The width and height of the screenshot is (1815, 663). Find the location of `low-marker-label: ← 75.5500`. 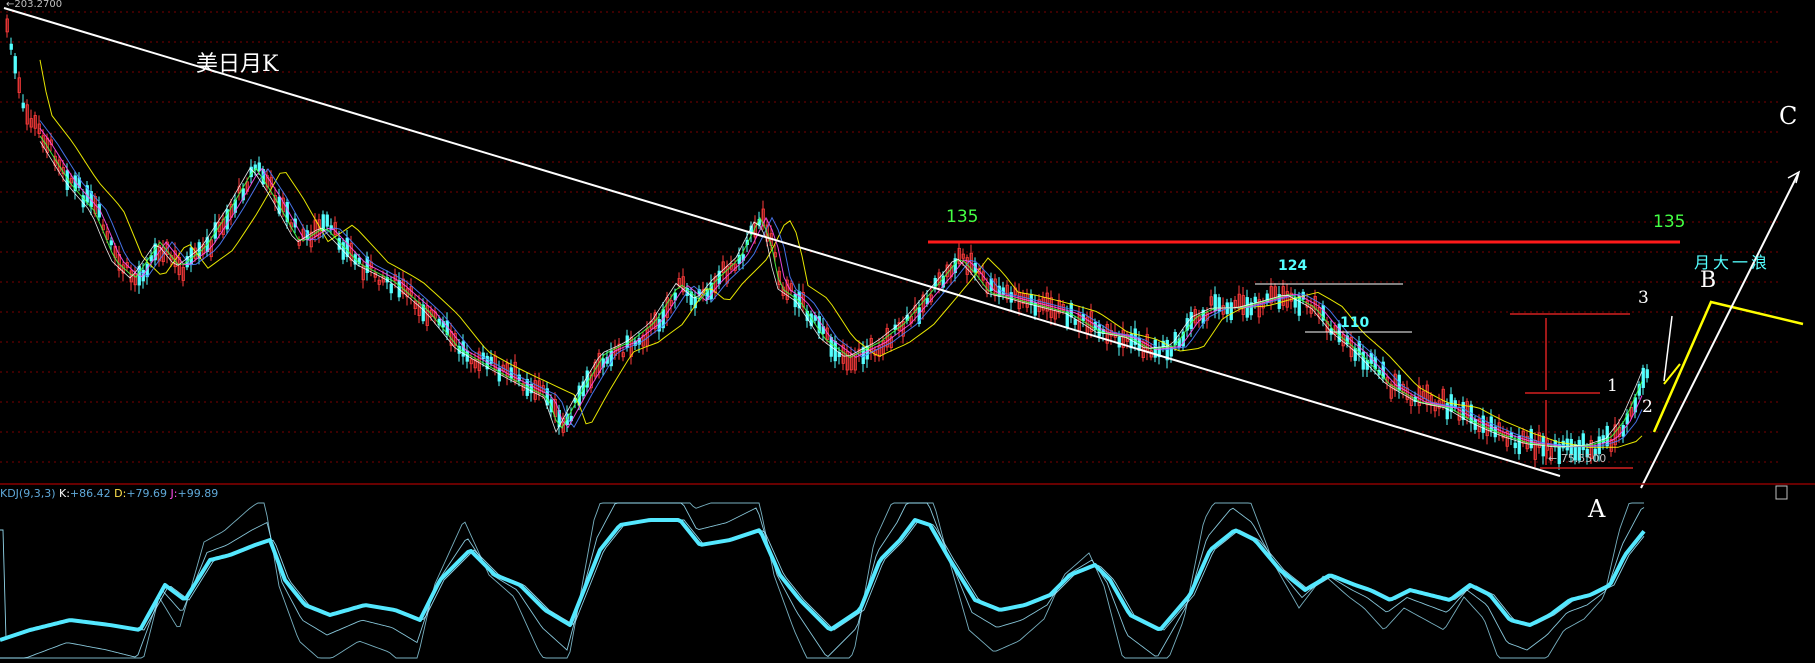

low-marker-label: ← 75.5500 is located at coordinates (1577, 458).